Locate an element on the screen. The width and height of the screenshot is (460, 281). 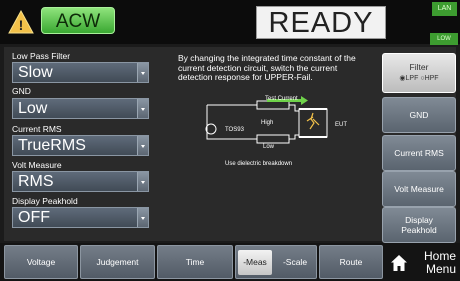
filter-button: Filter ◉LPF ○HPF is located at coordinates (419, 73).